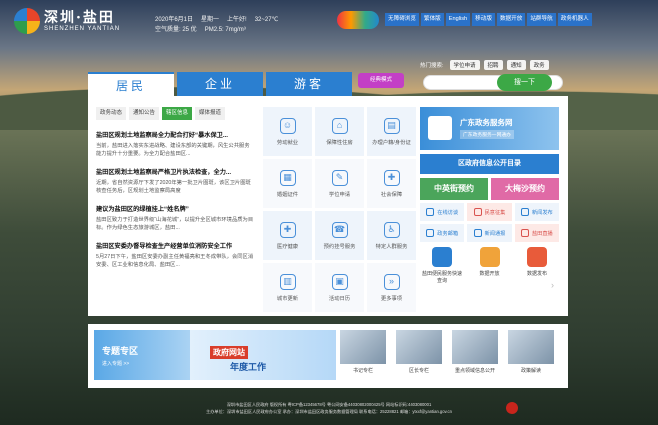 This screenshot has width=658, height=425. What do you see at coordinates (263, 355) in the screenshot?
I see `annual-report-banner: 政府网站 年度工作` at bounding box center [263, 355].